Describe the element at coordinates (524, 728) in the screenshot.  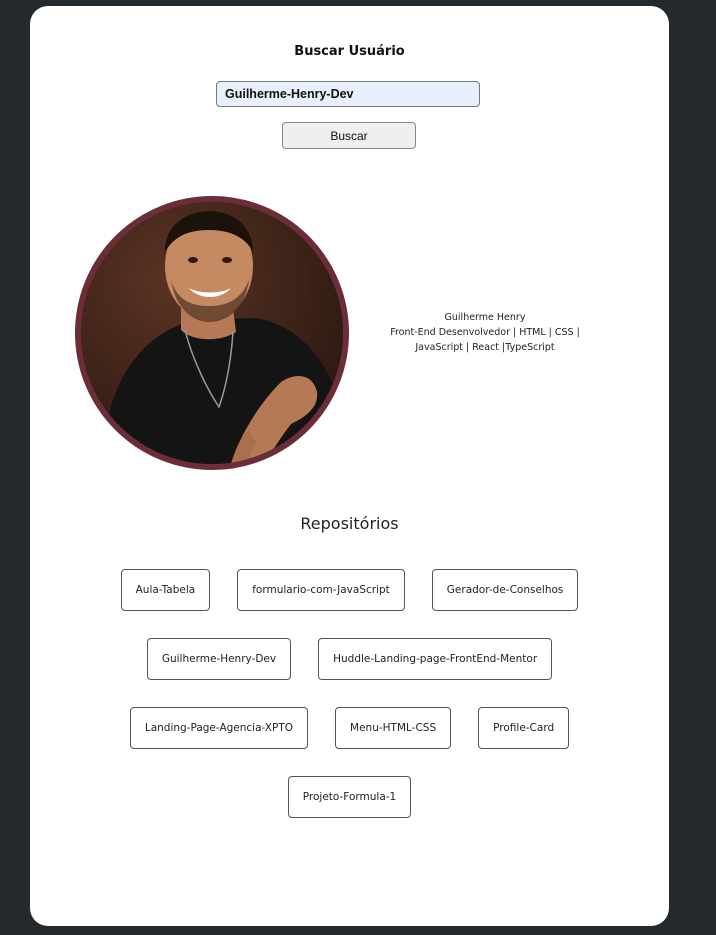
I see `repo-button: Profile-Card` at that location.